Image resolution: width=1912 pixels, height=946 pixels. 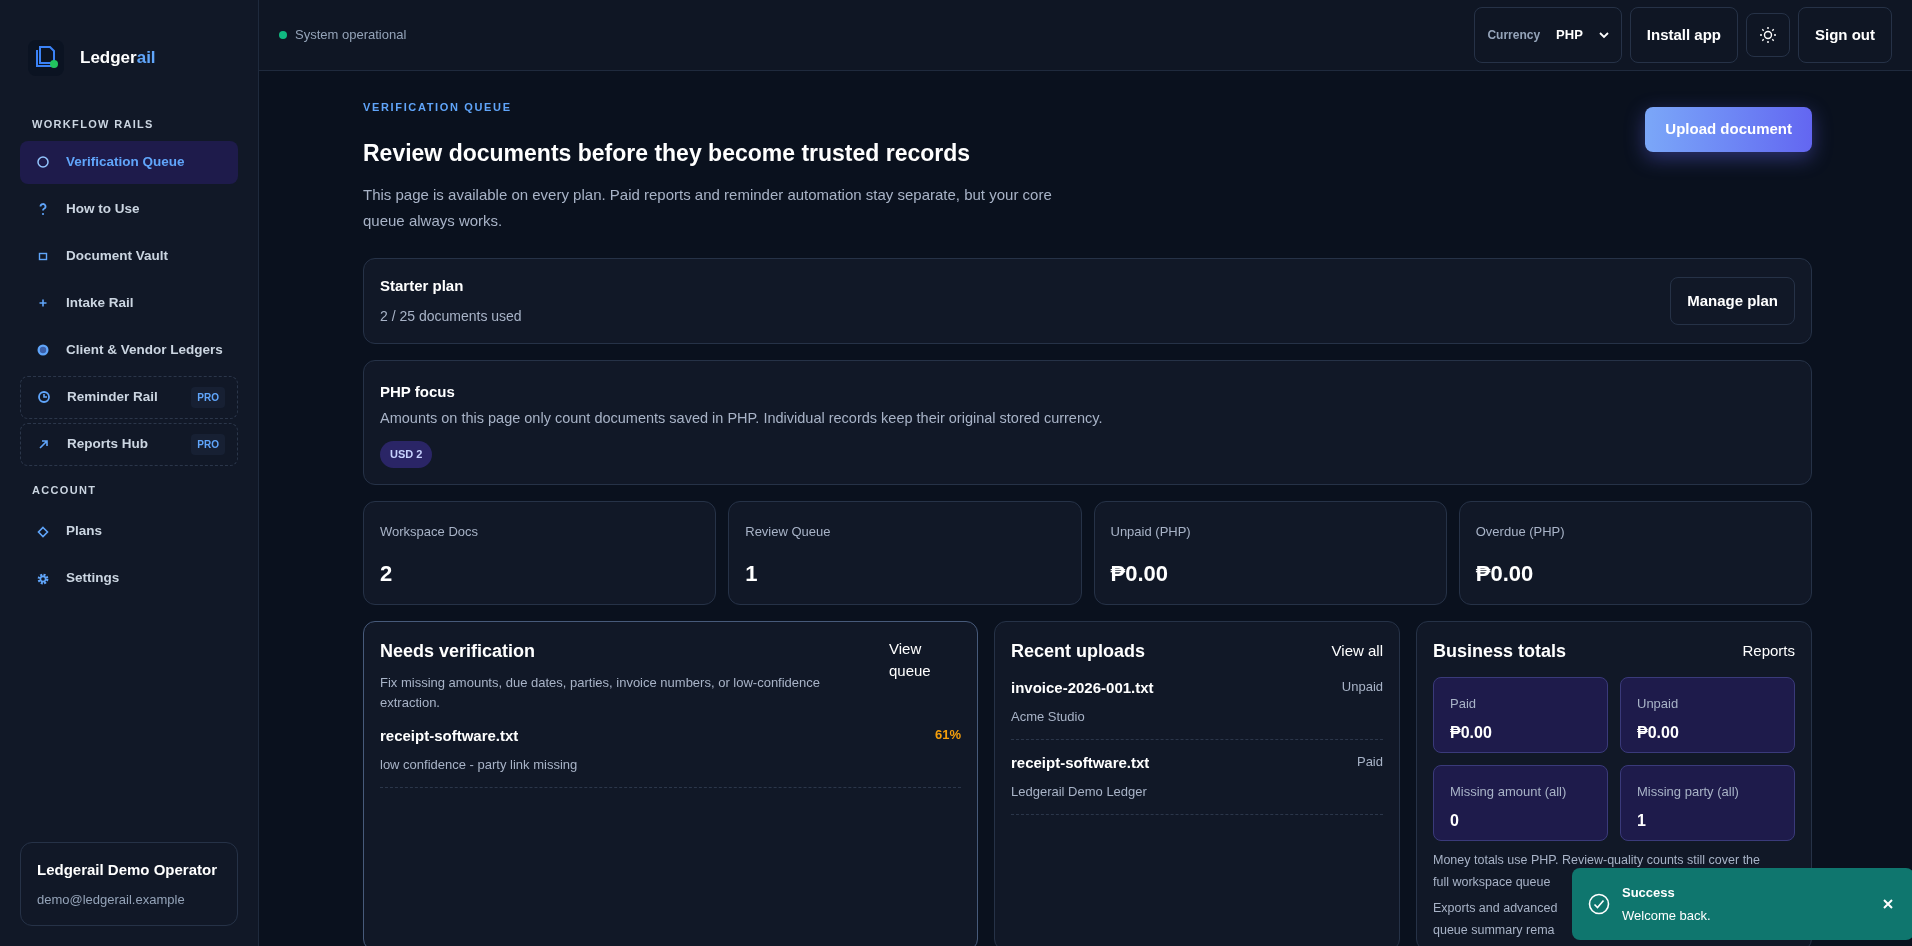 What do you see at coordinates (1642, 821) in the screenshot?
I see `tile-value: 1` at bounding box center [1642, 821].